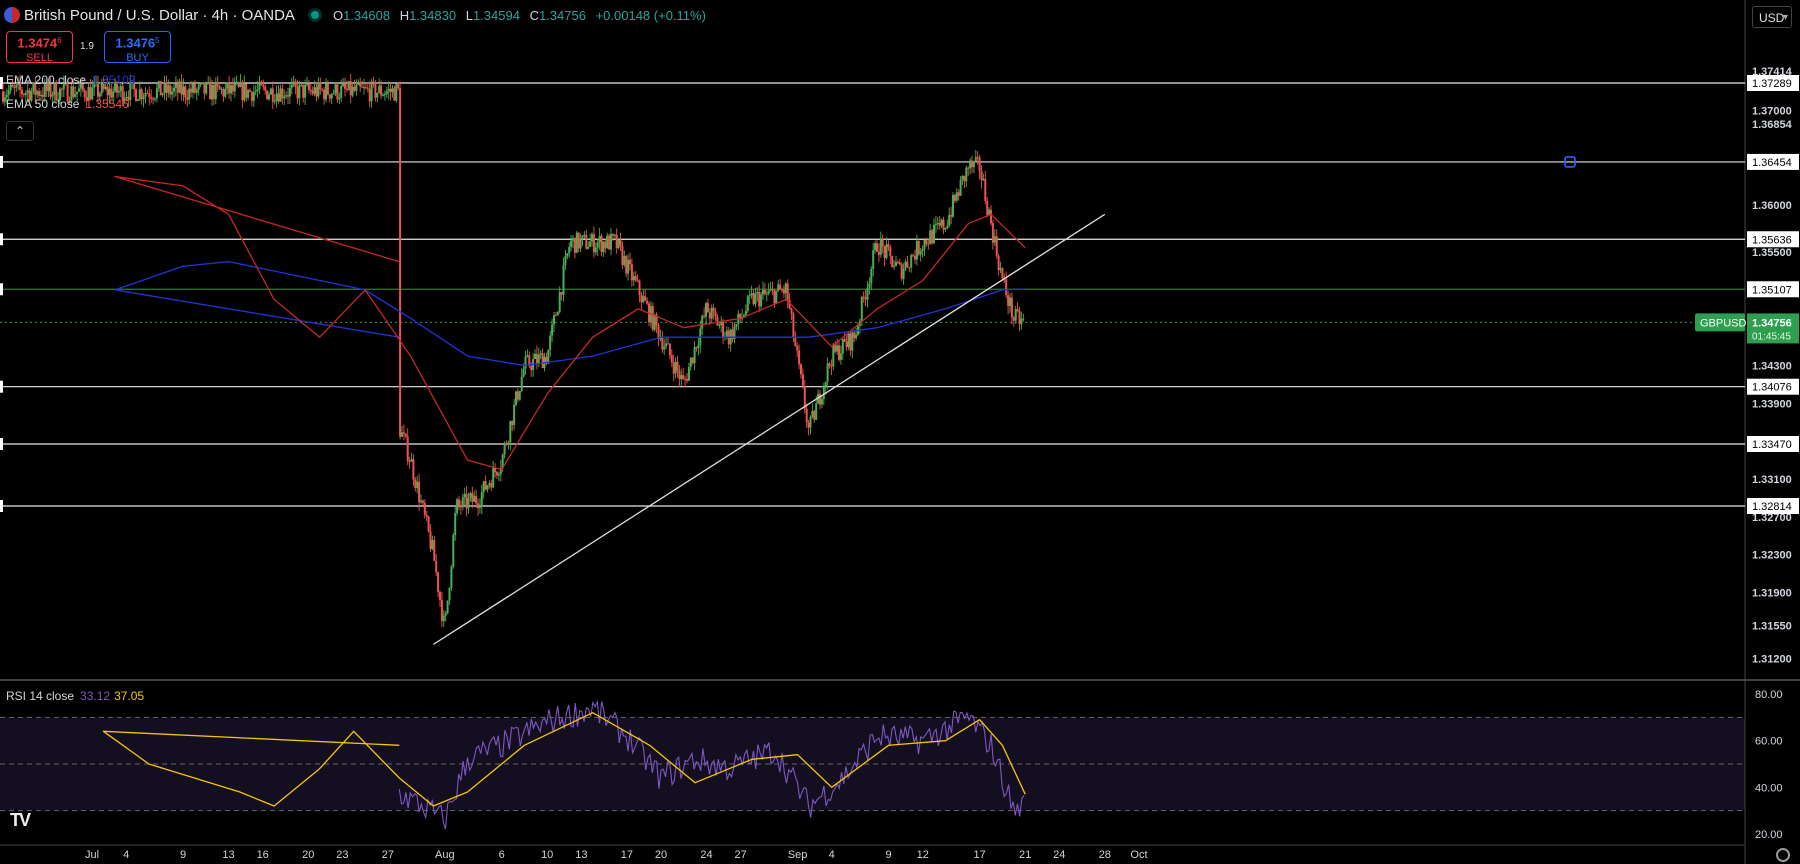  What do you see at coordinates (1783, 855) in the screenshot?
I see `settings-gear-icon` at bounding box center [1783, 855].